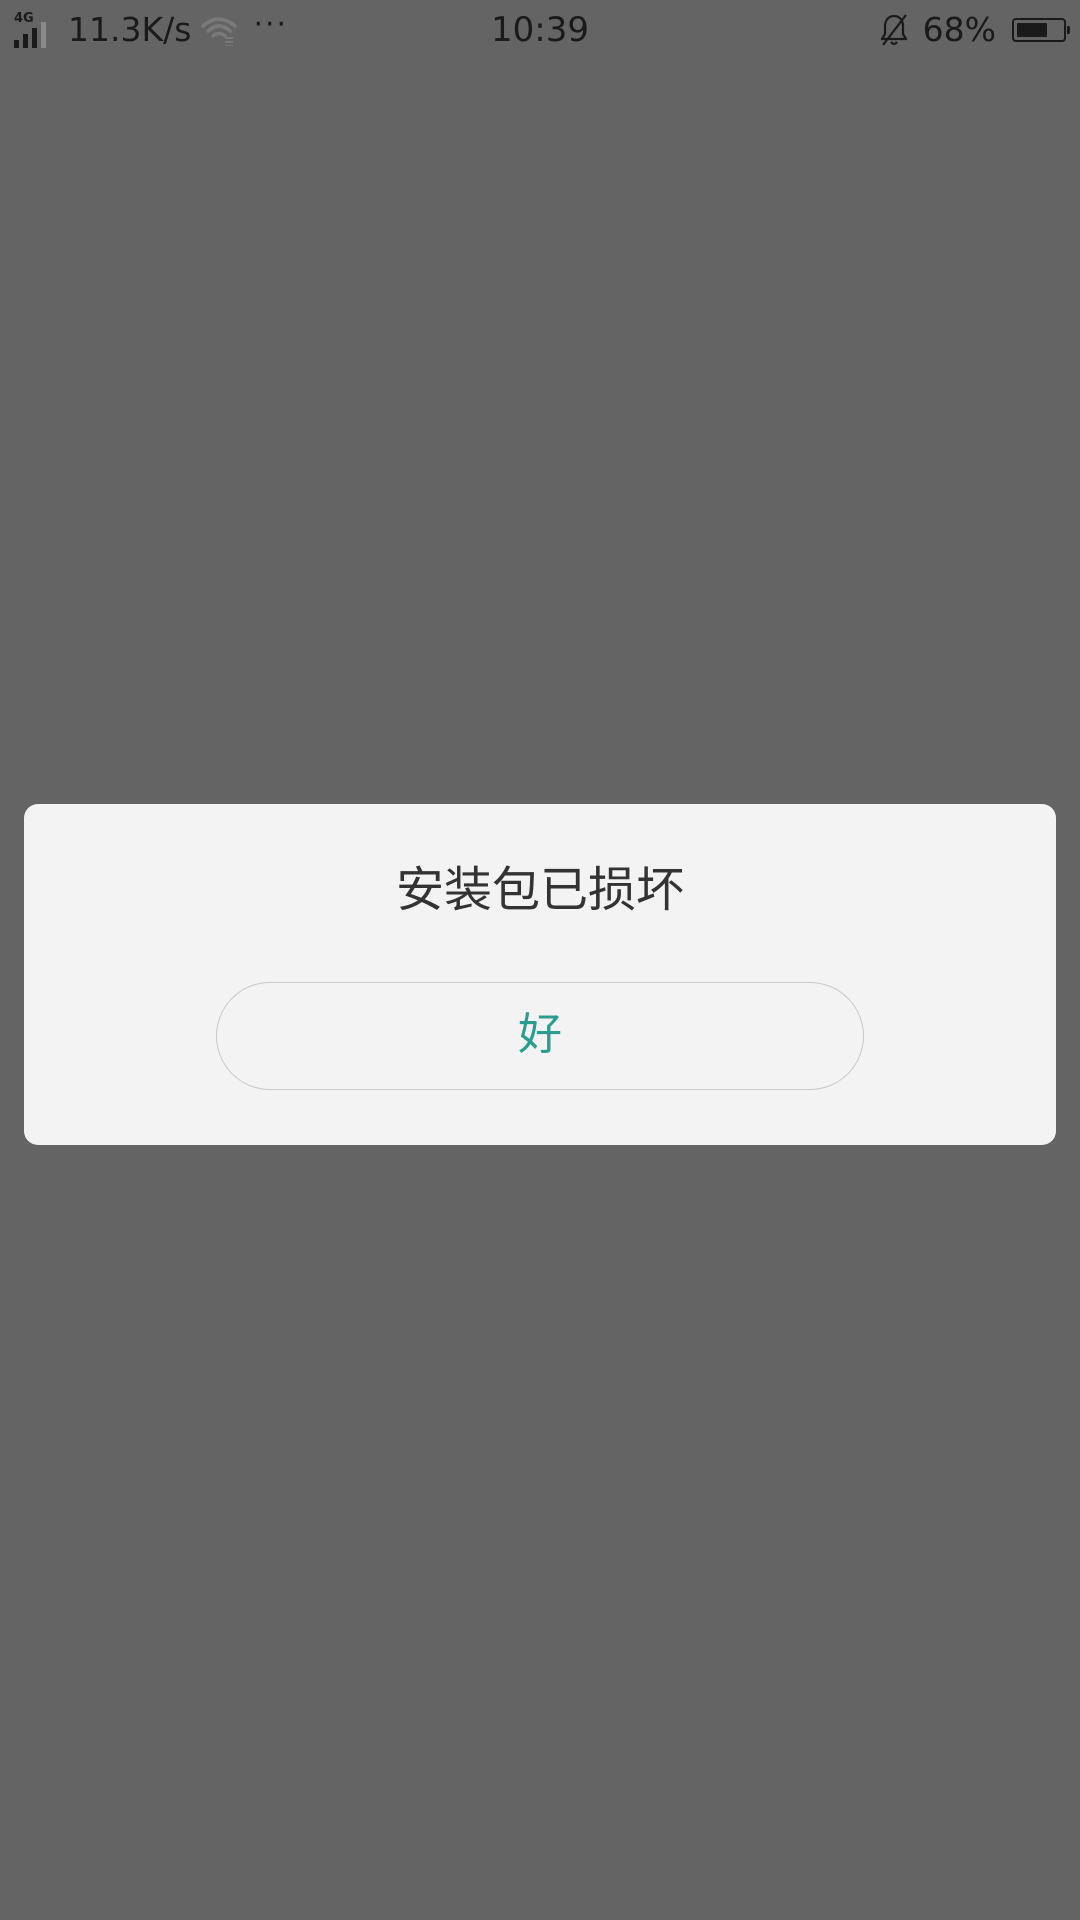 The width and height of the screenshot is (1080, 1920). Describe the element at coordinates (893, 30) in the screenshot. I see `bell-muted-icon` at that location.